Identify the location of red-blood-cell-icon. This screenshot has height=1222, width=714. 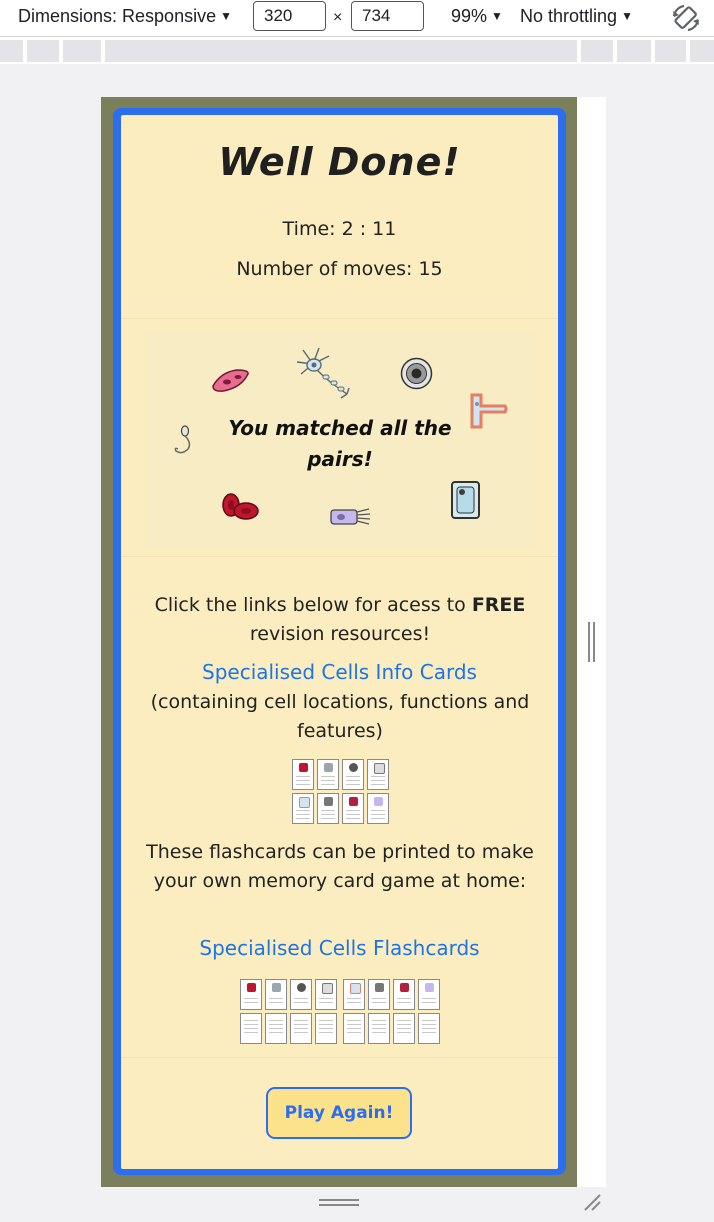
(240, 506).